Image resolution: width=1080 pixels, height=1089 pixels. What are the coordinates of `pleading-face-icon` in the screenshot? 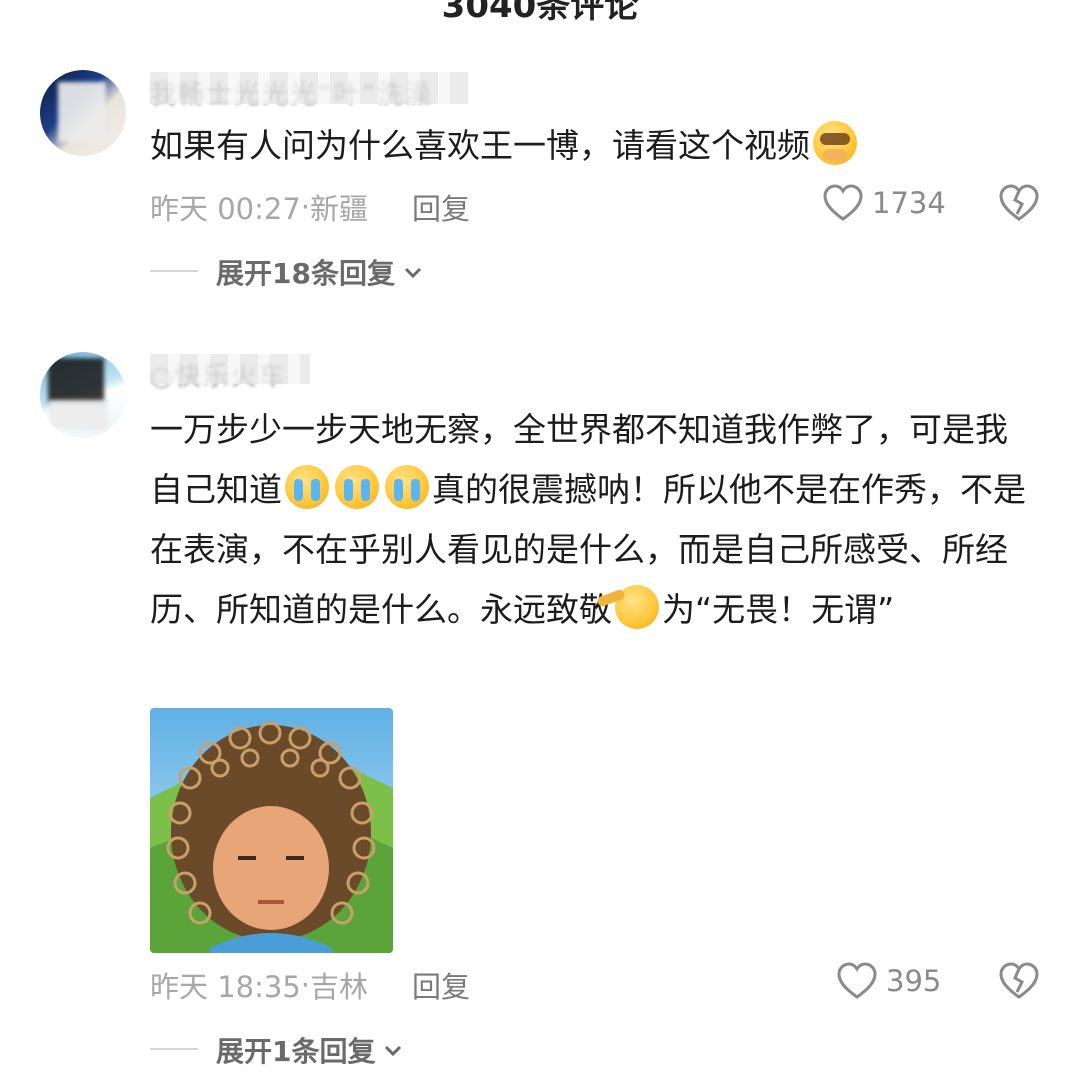 It's located at (835, 143).